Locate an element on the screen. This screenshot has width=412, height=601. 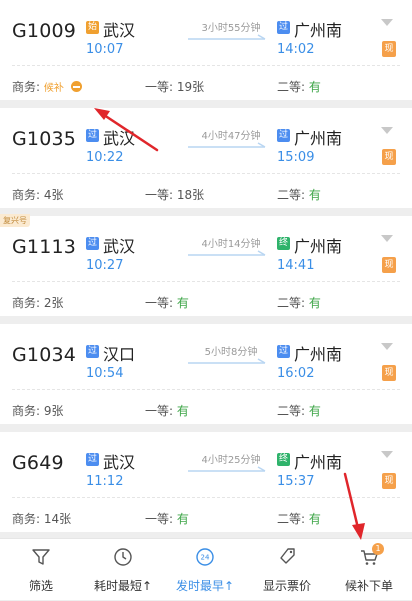
filter-button: 筛选 is located at coordinates (41, 570).